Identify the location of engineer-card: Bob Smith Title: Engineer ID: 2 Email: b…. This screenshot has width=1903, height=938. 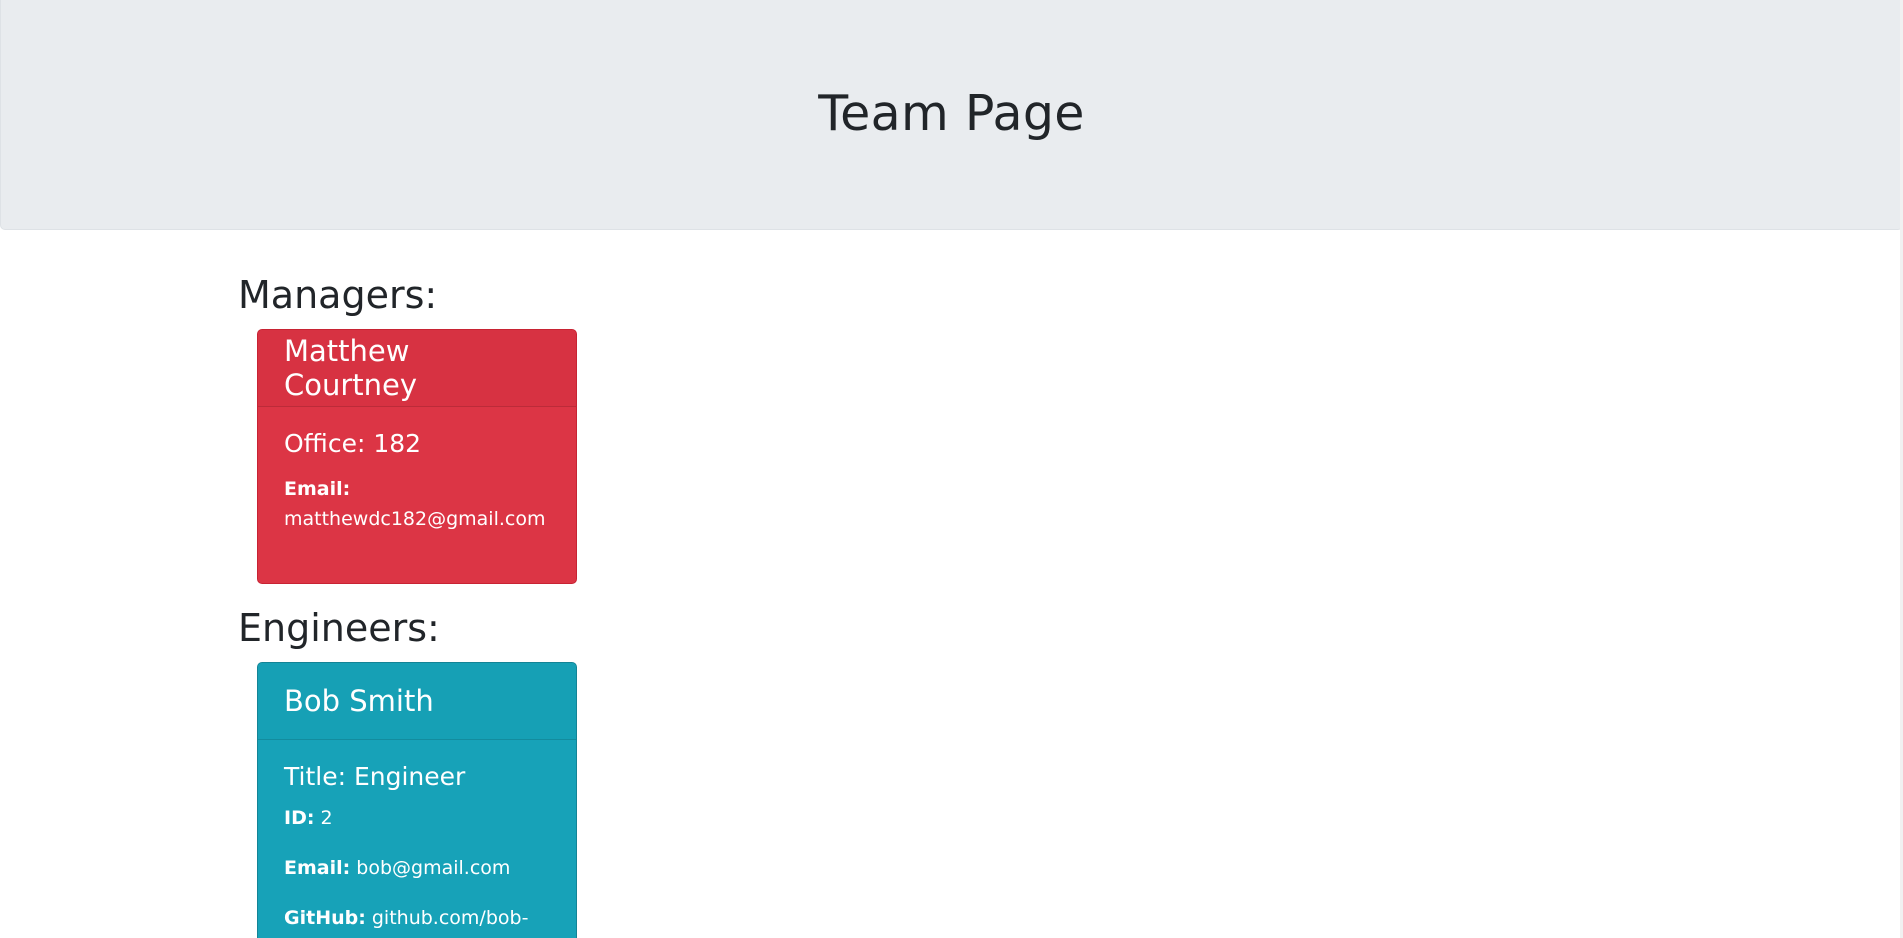
(417, 800).